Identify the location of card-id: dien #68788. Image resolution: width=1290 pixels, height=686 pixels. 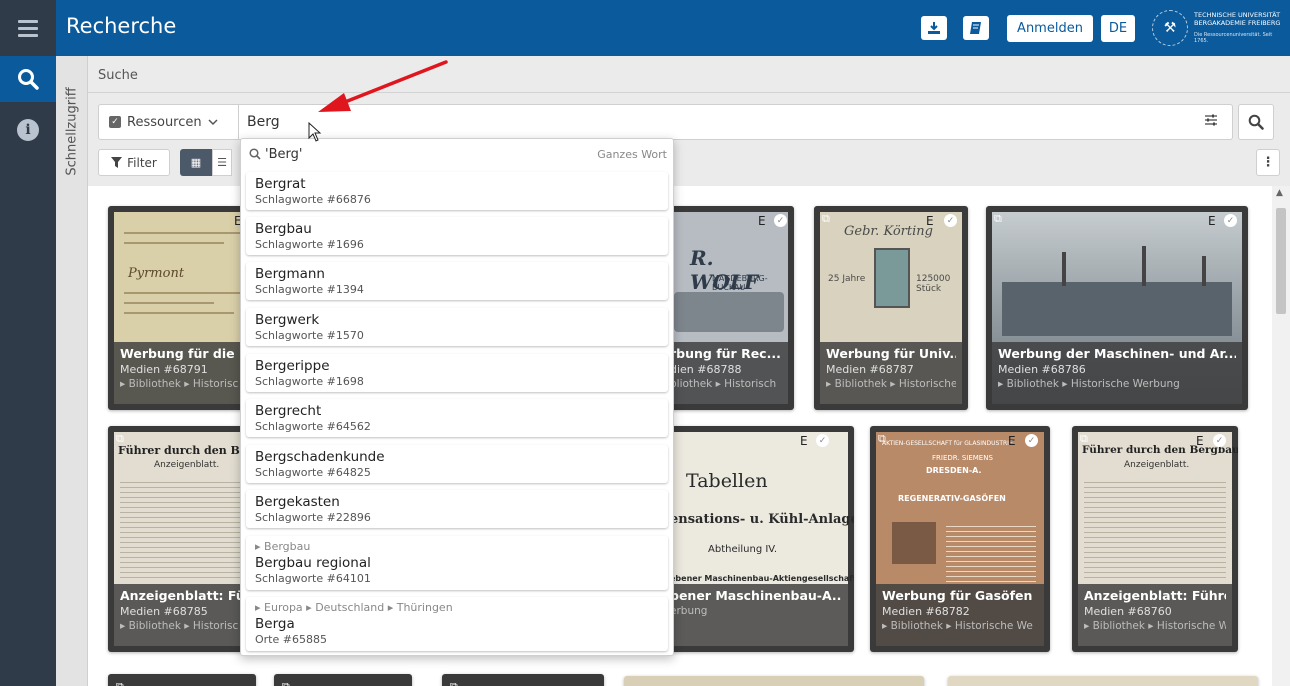
(706, 369).